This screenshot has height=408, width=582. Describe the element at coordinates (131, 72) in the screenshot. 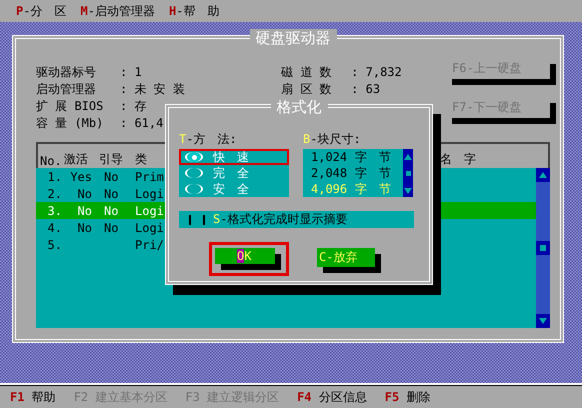

I see `field-value: : 1` at that location.